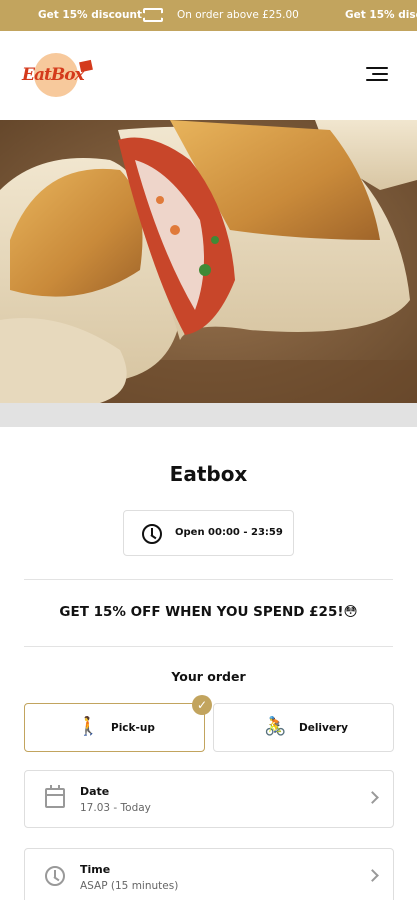  What do you see at coordinates (53, 75) in the screenshot?
I see `logo-text: EatBox` at bounding box center [53, 75].